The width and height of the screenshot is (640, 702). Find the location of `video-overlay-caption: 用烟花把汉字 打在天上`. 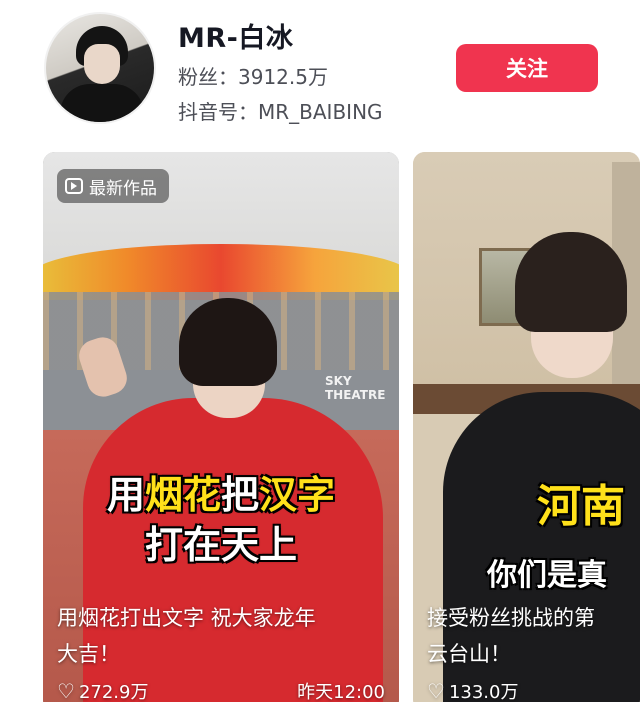

video-overlay-caption: 用烟花把汉字 打在天上 is located at coordinates (221, 520).